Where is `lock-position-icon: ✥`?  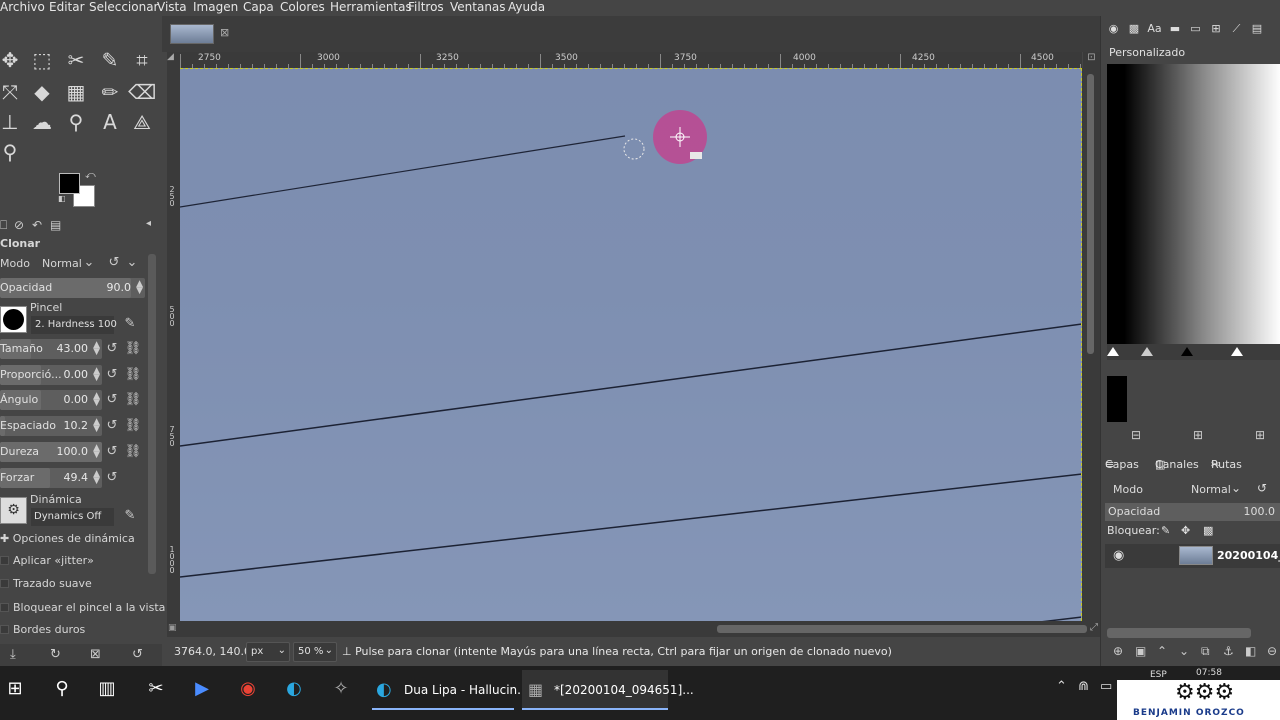
lock-position-icon: ✥ is located at coordinates (1185, 530).